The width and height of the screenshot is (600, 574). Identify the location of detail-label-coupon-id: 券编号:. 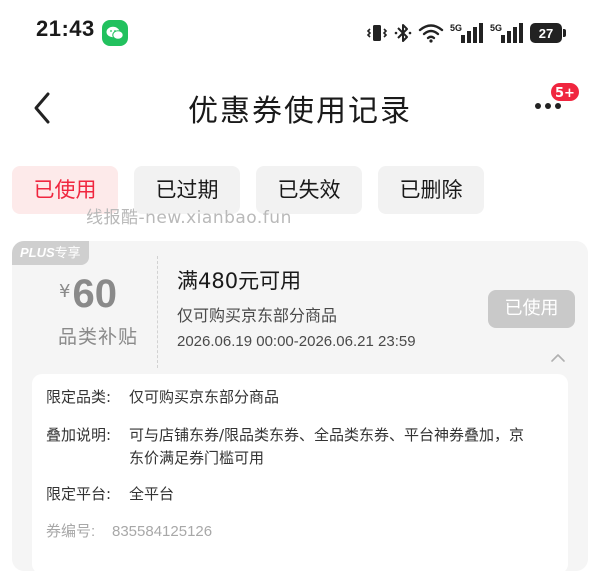
(71, 531).